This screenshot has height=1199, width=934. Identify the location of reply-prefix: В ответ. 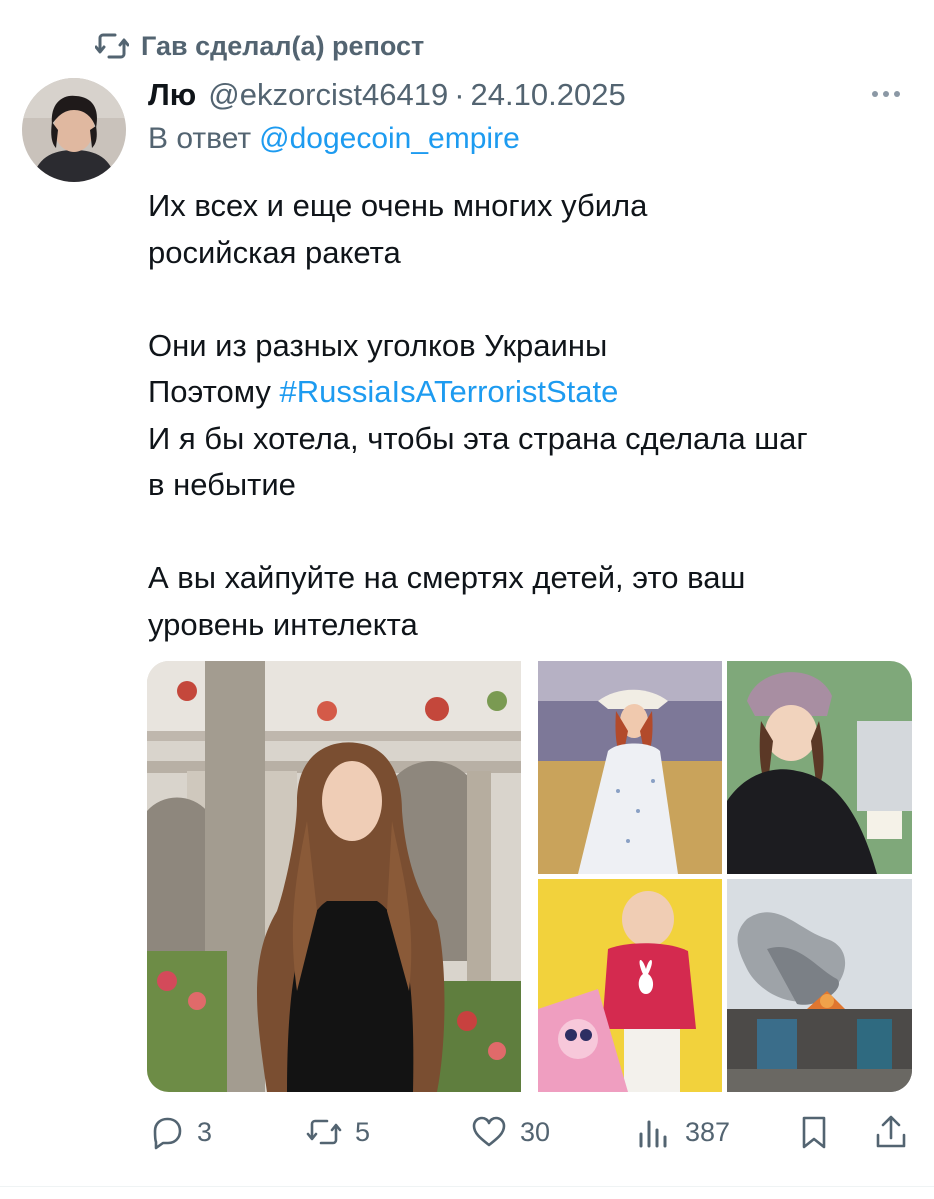
(200, 138).